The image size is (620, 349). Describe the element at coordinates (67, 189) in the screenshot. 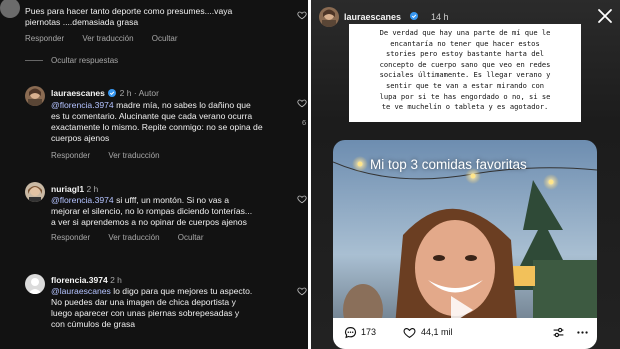

I see `username: nuriagl1` at that location.